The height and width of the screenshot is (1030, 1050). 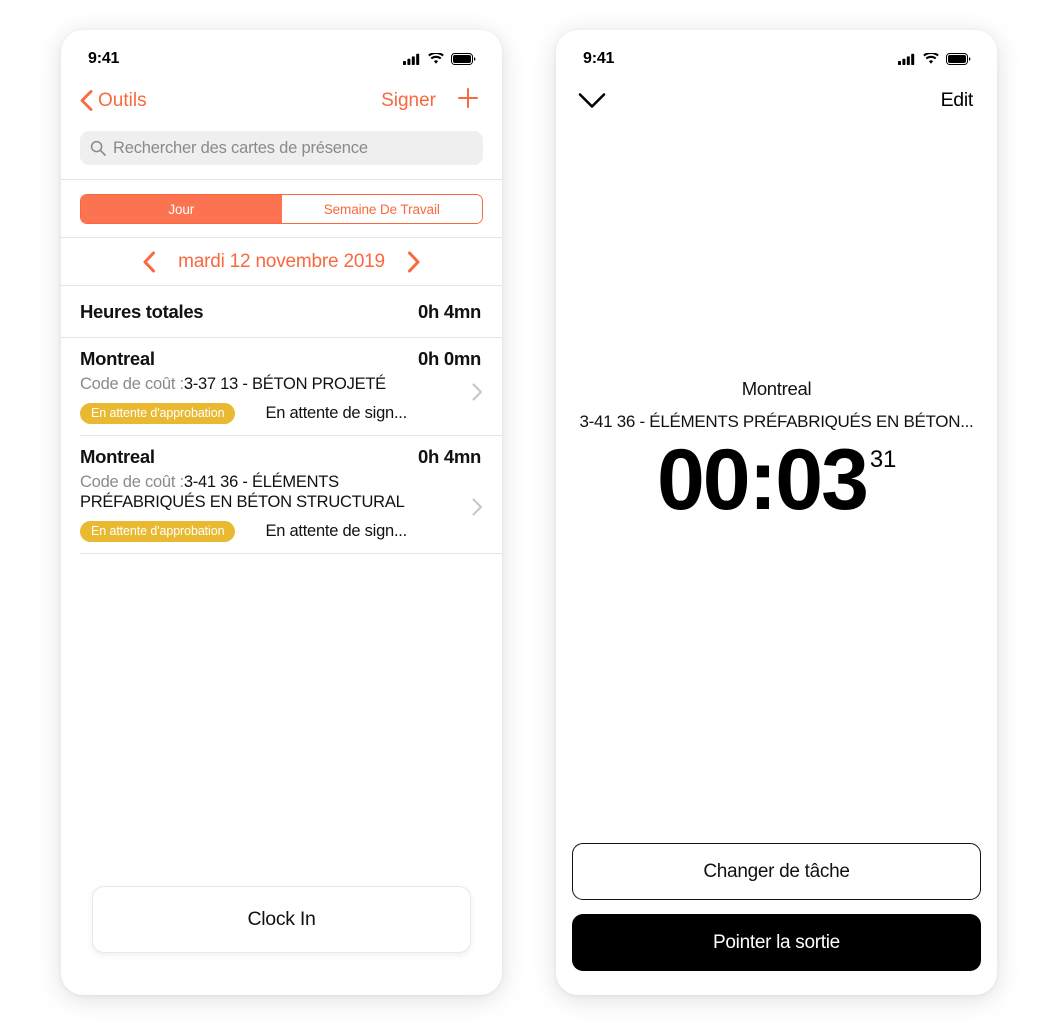 I want to click on entry-cost-code: Code de coût :3-37 13 - BÉTON PROJETÉ, so click(x=257, y=384).